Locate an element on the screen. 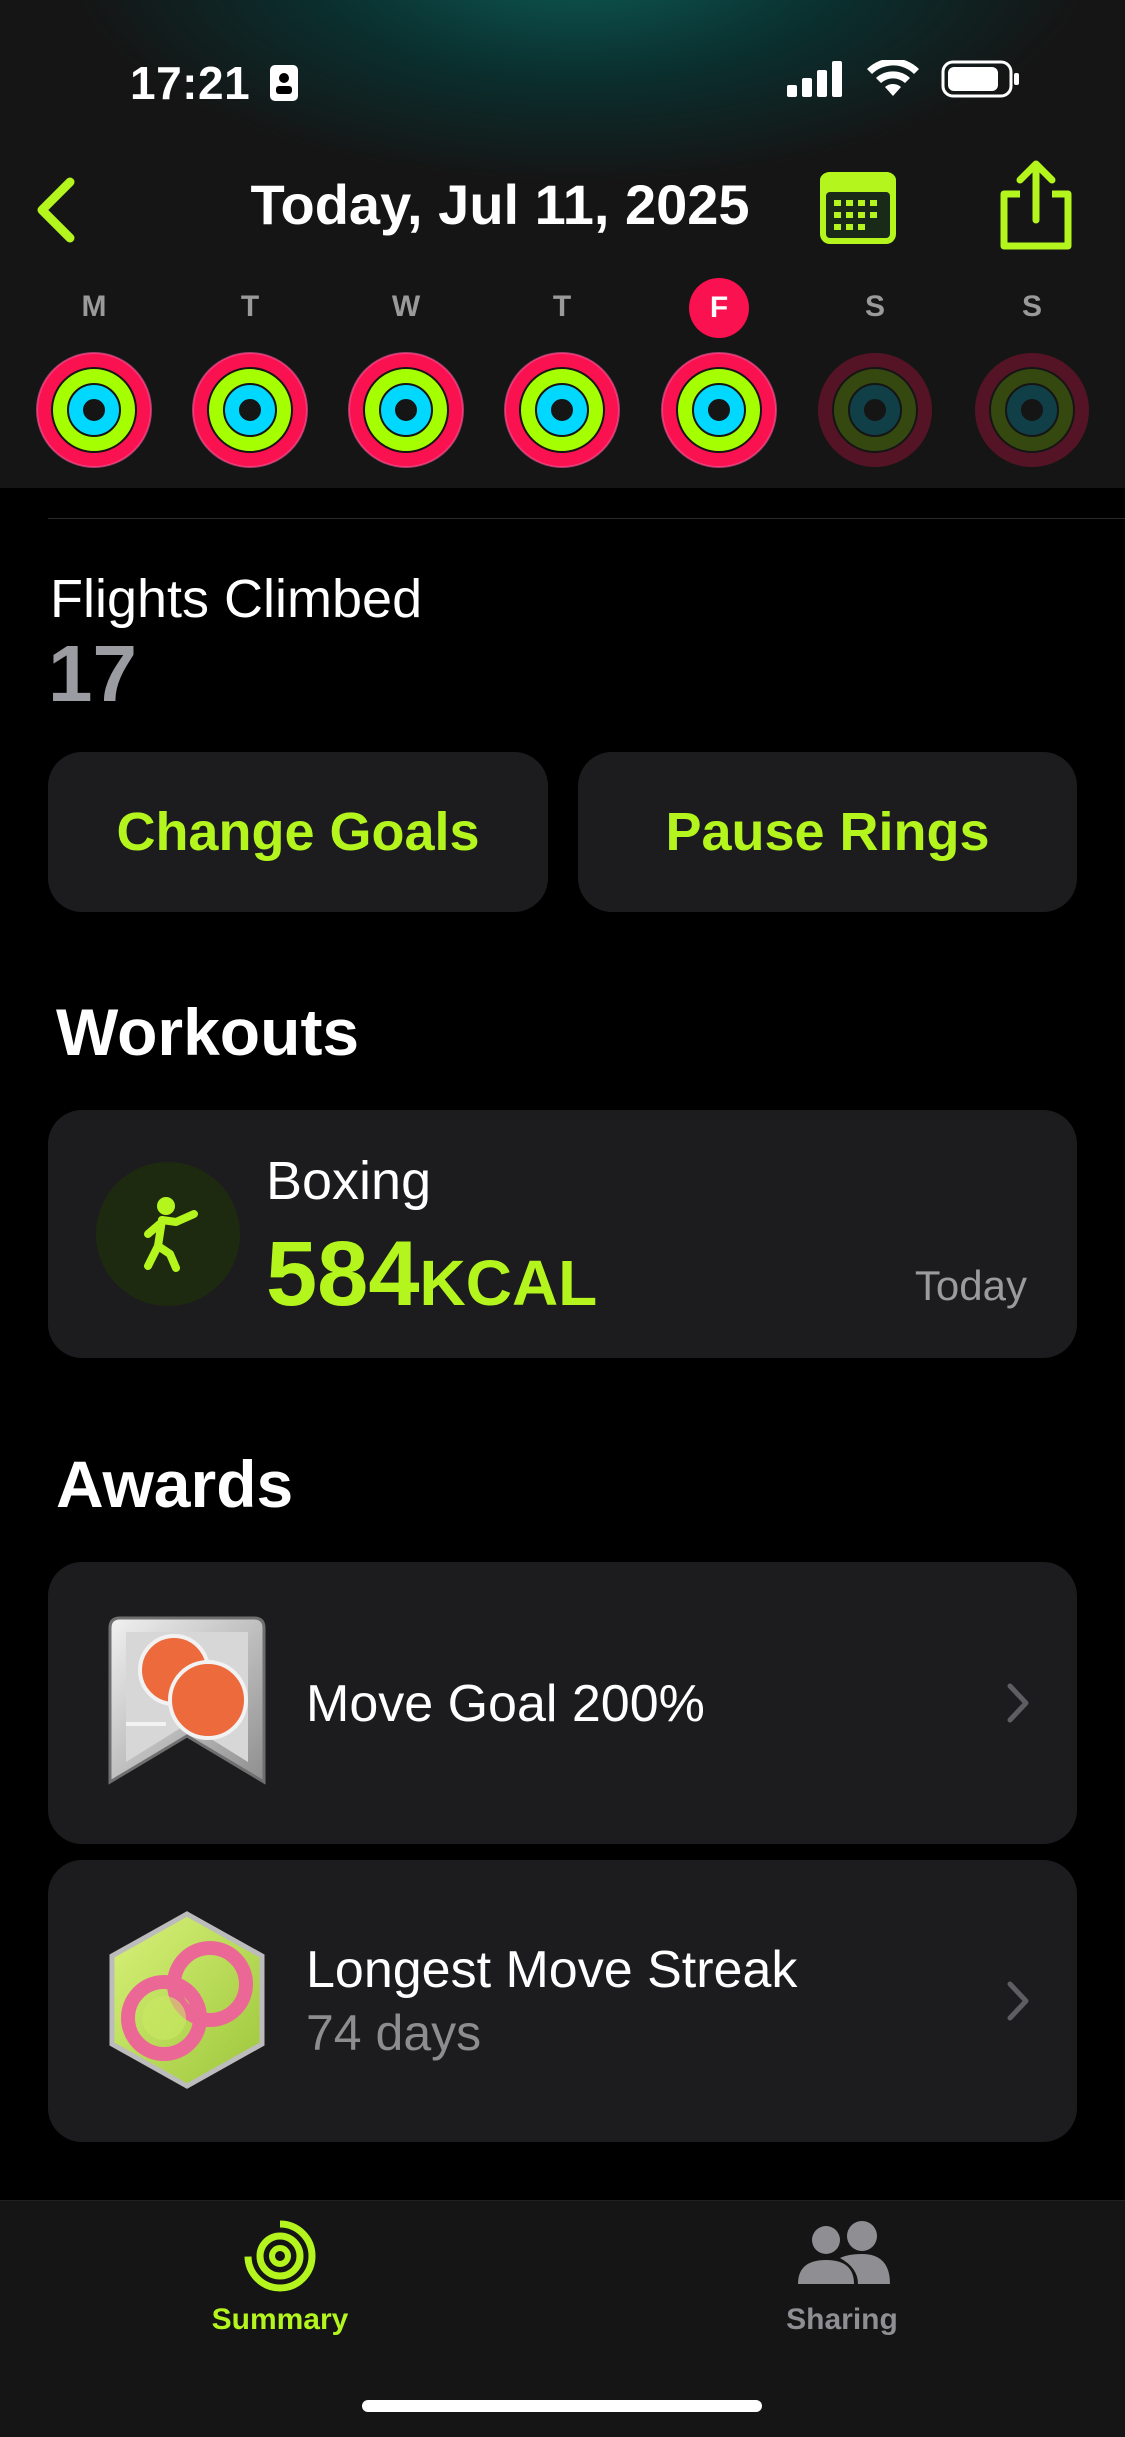 The height and width of the screenshot is (2437, 1125). tab-summary-label: Summary is located at coordinates (280, 2319).